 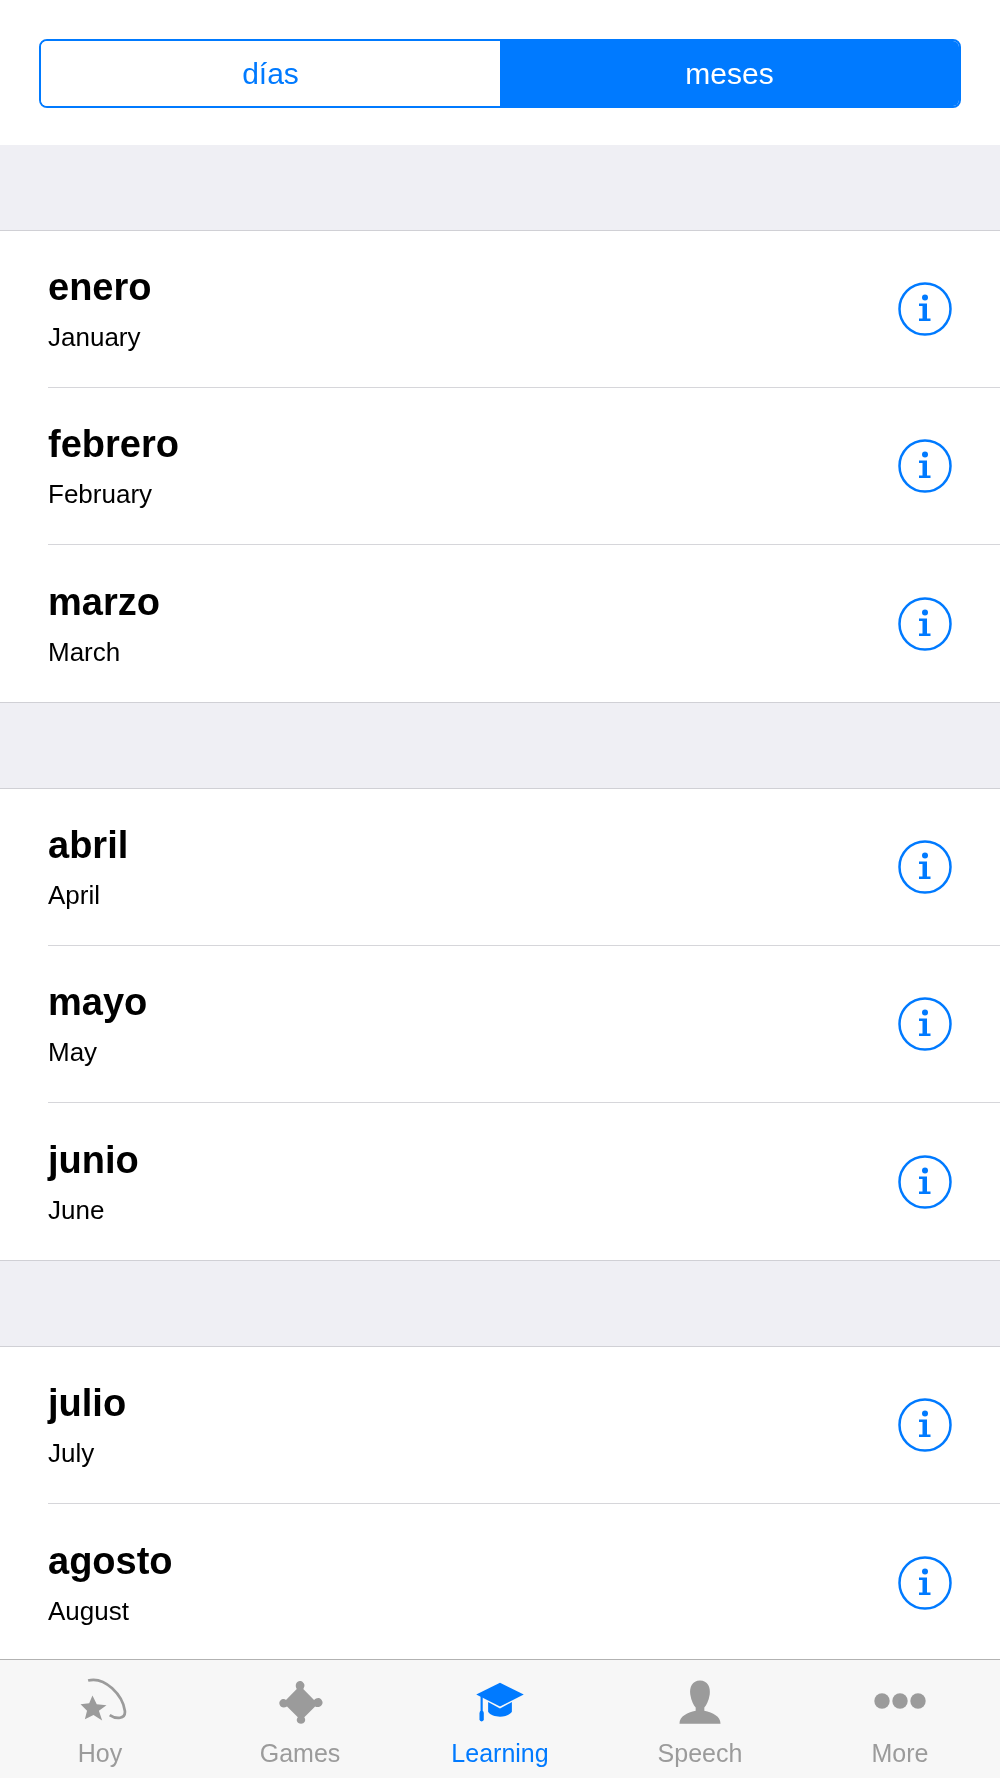 What do you see at coordinates (524, 309) in the screenshot?
I see `list-row: enero January` at bounding box center [524, 309].